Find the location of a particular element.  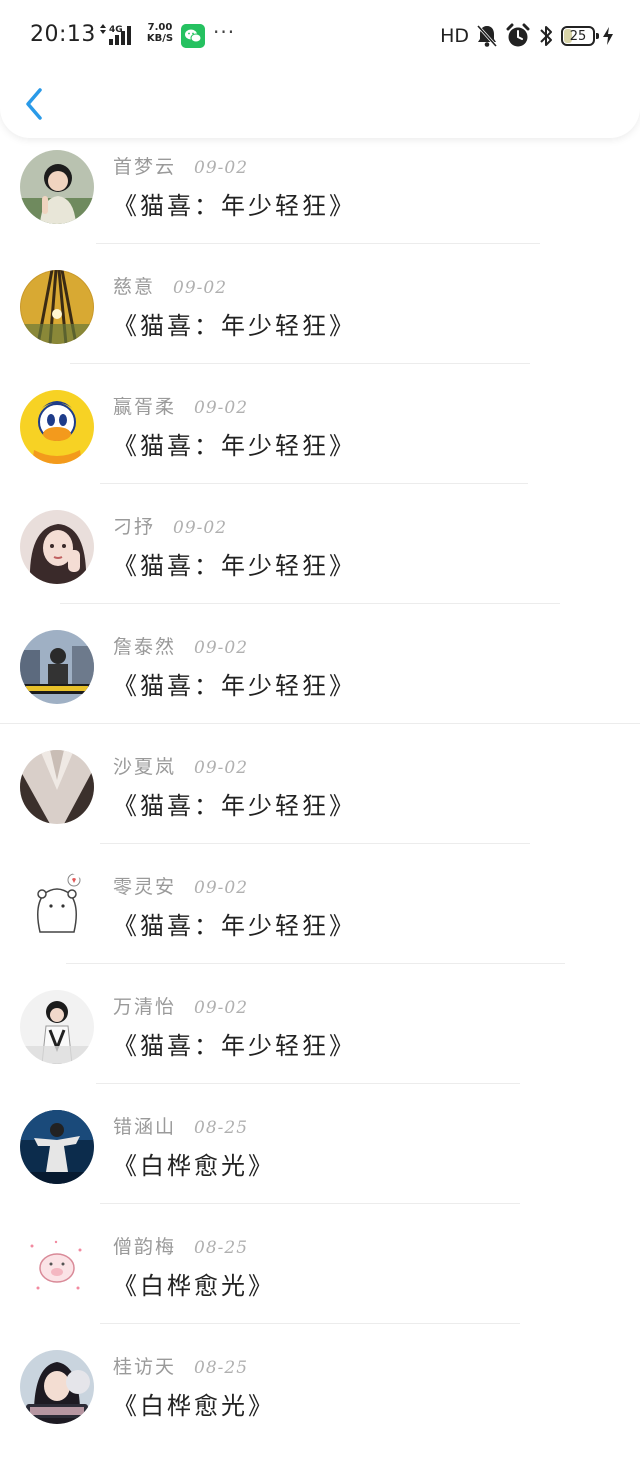

commenter-name: 桂访天 08-25 is located at coordinates (180, 1365).